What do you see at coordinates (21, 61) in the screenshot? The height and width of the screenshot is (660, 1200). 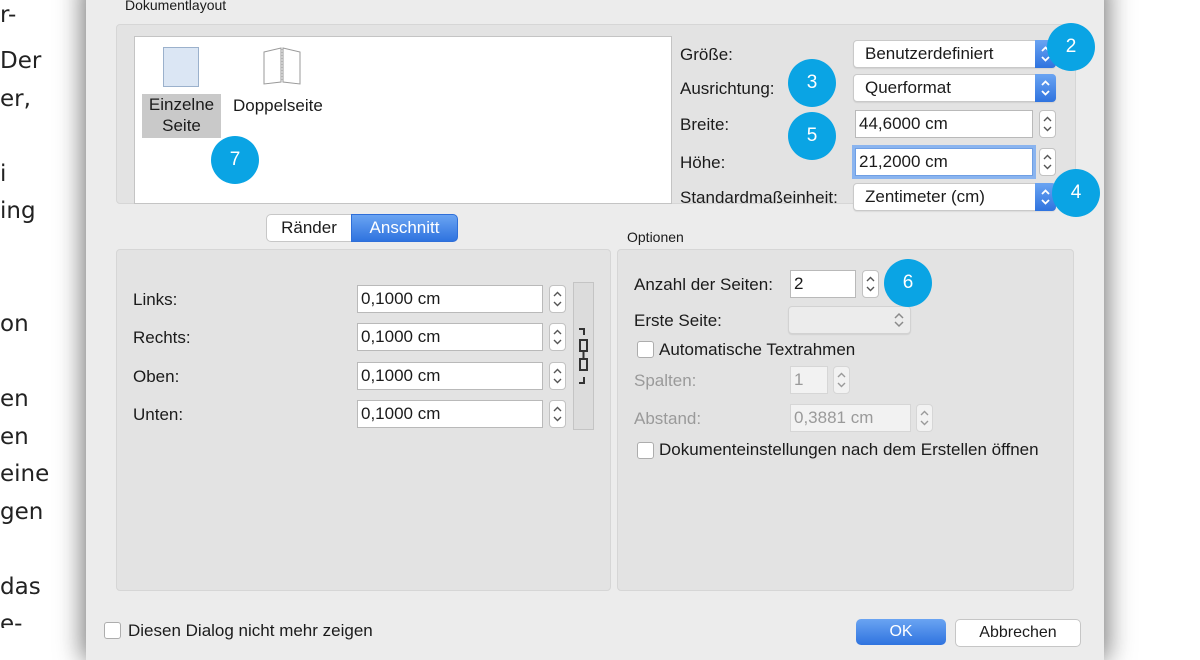 I see `article-line: Der` at bounding box center [21, 61].